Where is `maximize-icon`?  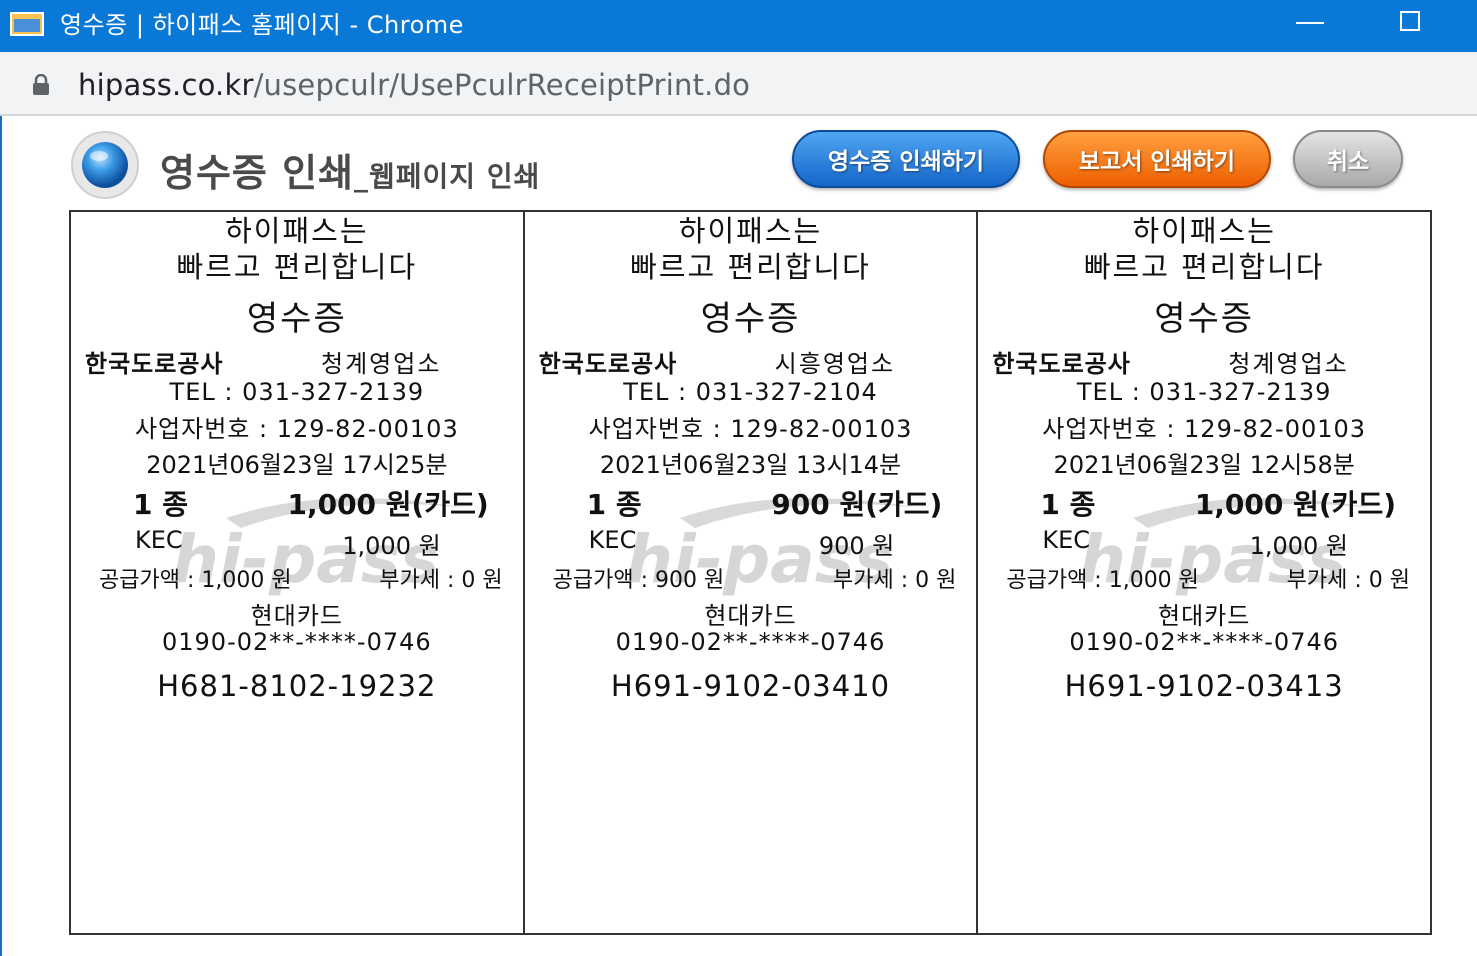
maximize-icon is located at coordinates (1410, 21).